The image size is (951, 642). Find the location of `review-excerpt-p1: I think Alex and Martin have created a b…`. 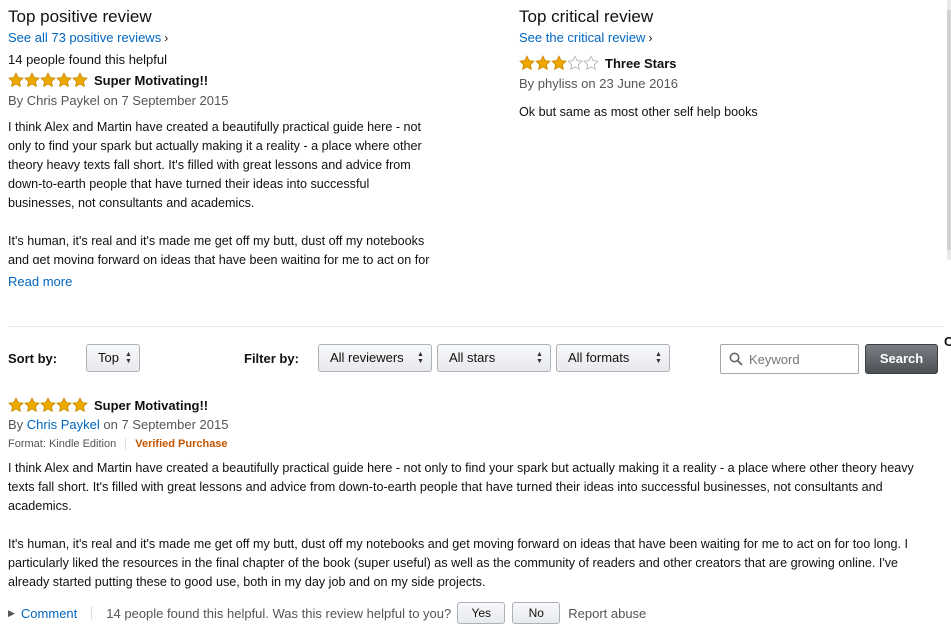

review-excerpt-p1: I think Alex and Martin have created a b… is located at coordinates (215, 165).